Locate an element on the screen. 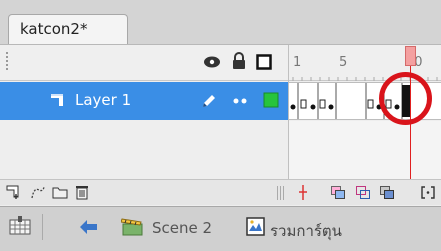  scene-clapper-icon is located at coordinates (132, 227).